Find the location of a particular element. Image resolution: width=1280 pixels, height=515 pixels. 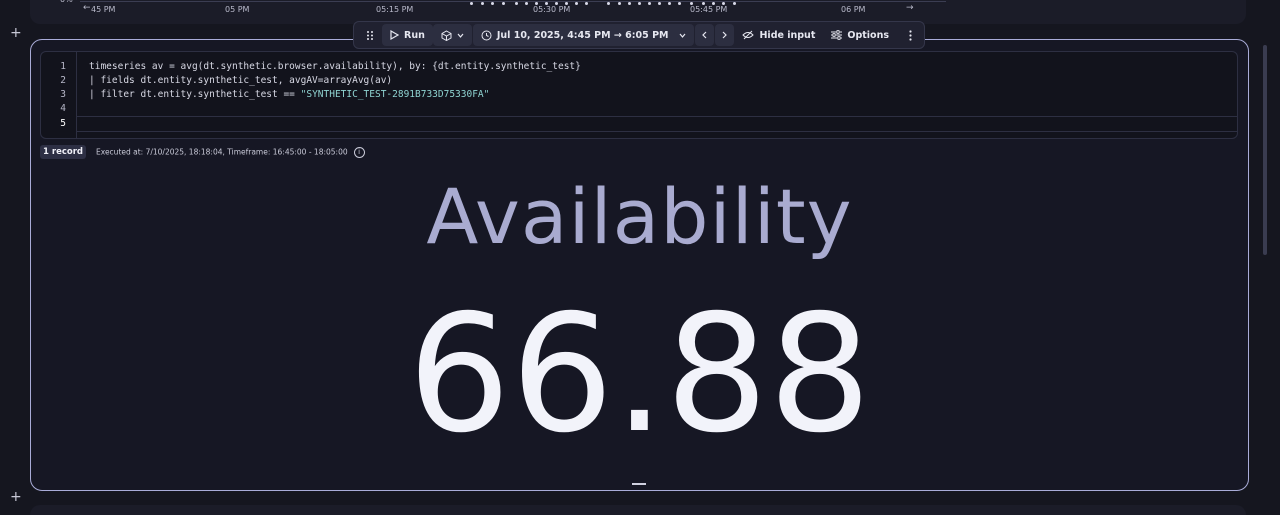

timeframe-selector: Jul 10, 2025, 4:45 PM → 6:05 PM is located at coordinates (583, 35).